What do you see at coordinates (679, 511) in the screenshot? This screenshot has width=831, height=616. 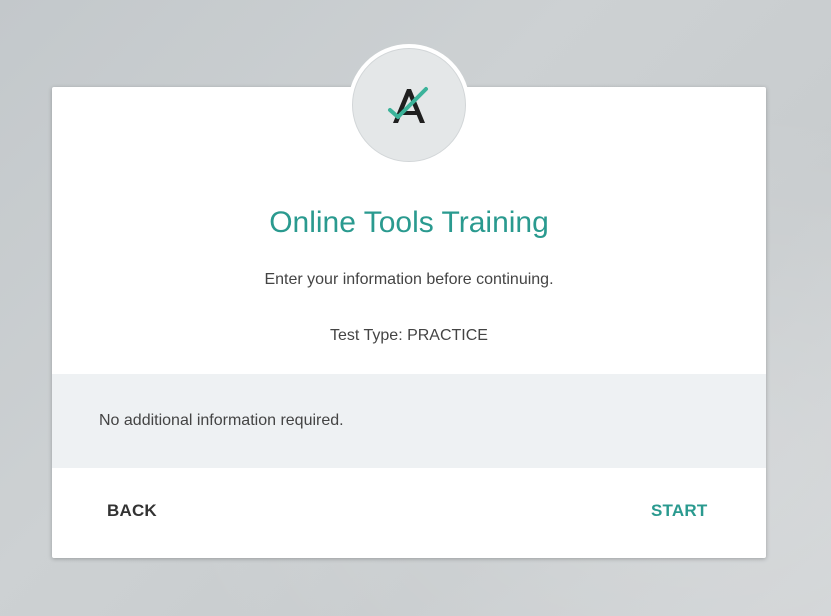 I see `start-button: START` at bounding box center [679, 511].